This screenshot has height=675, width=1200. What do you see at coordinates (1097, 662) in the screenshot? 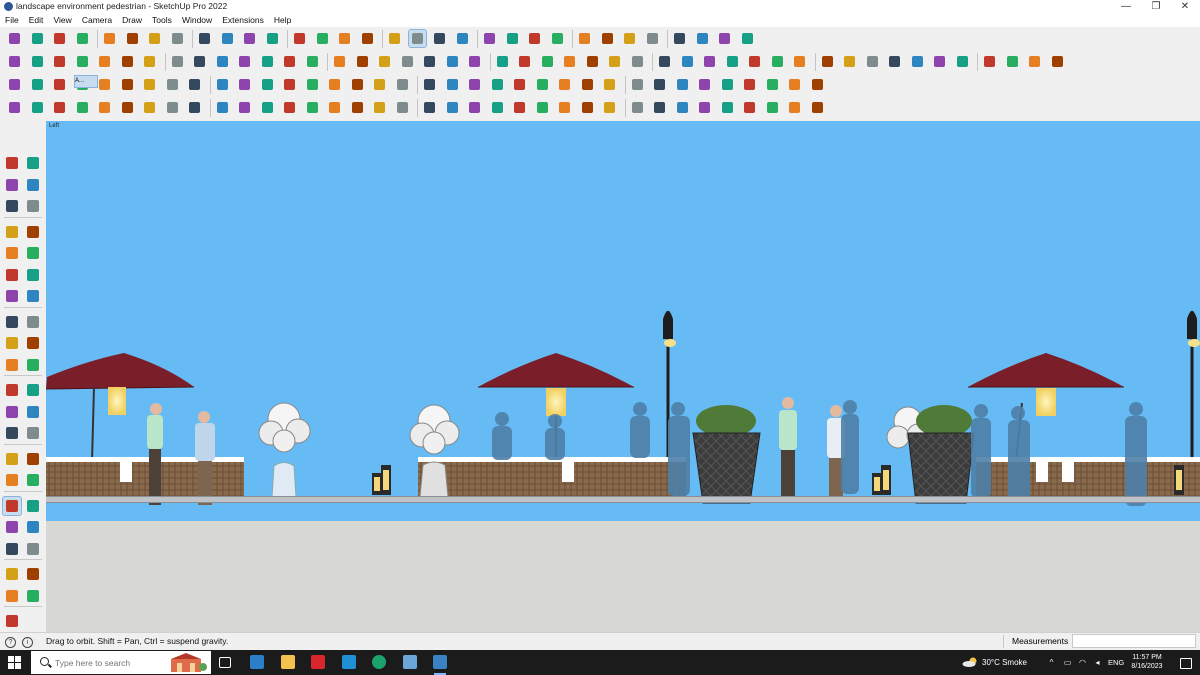
I see `volume-icon: ◂` at bounding box center [1097, 662].